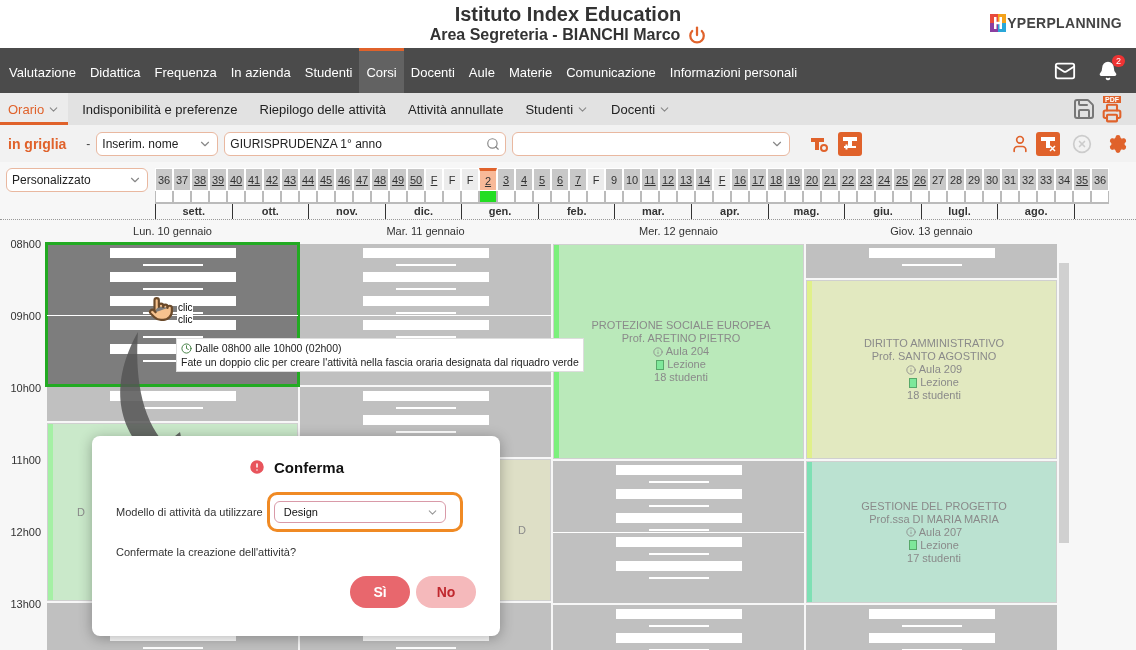 The width and height of the screenshot is (1136, 650). Describe the element at coordinates (481, 70) in the screenshot. I see `nav-tab: Aule` at that location.